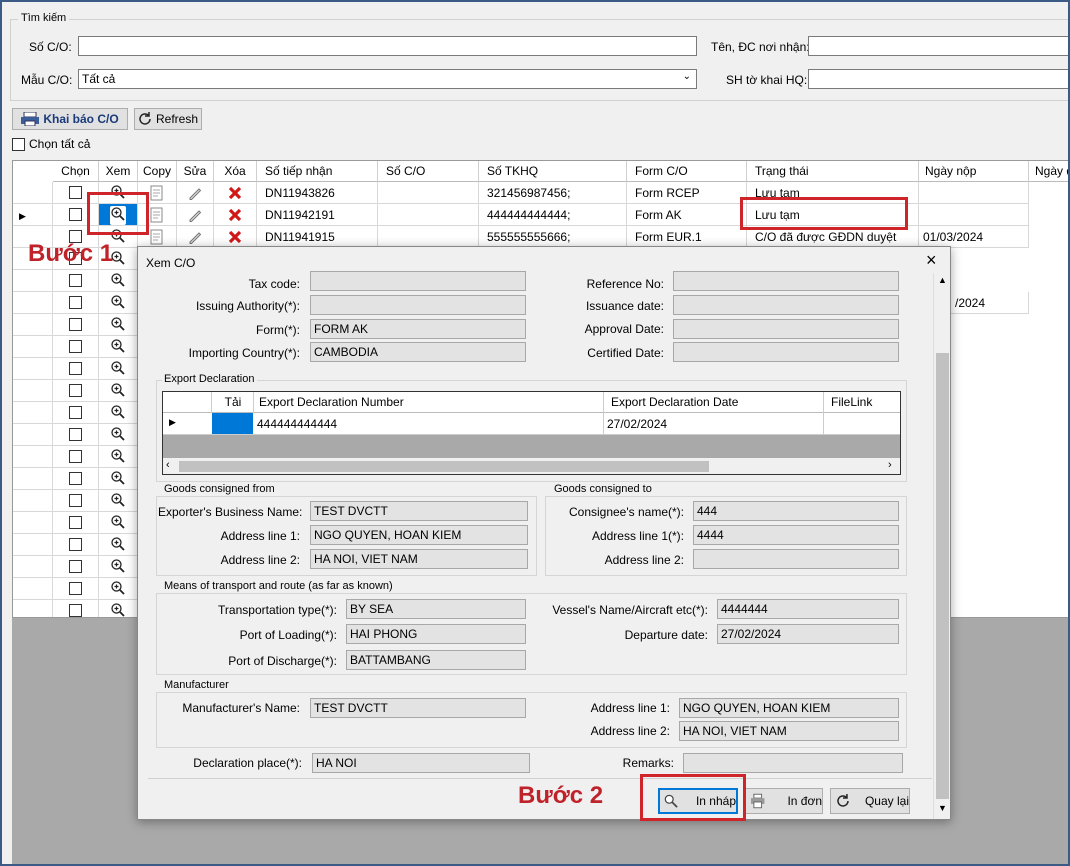 The width and height of the screenshot is (1070, 866). Describe the element at coordinates (157, 194) in the screenshot. I see `copy-icon` at that location.